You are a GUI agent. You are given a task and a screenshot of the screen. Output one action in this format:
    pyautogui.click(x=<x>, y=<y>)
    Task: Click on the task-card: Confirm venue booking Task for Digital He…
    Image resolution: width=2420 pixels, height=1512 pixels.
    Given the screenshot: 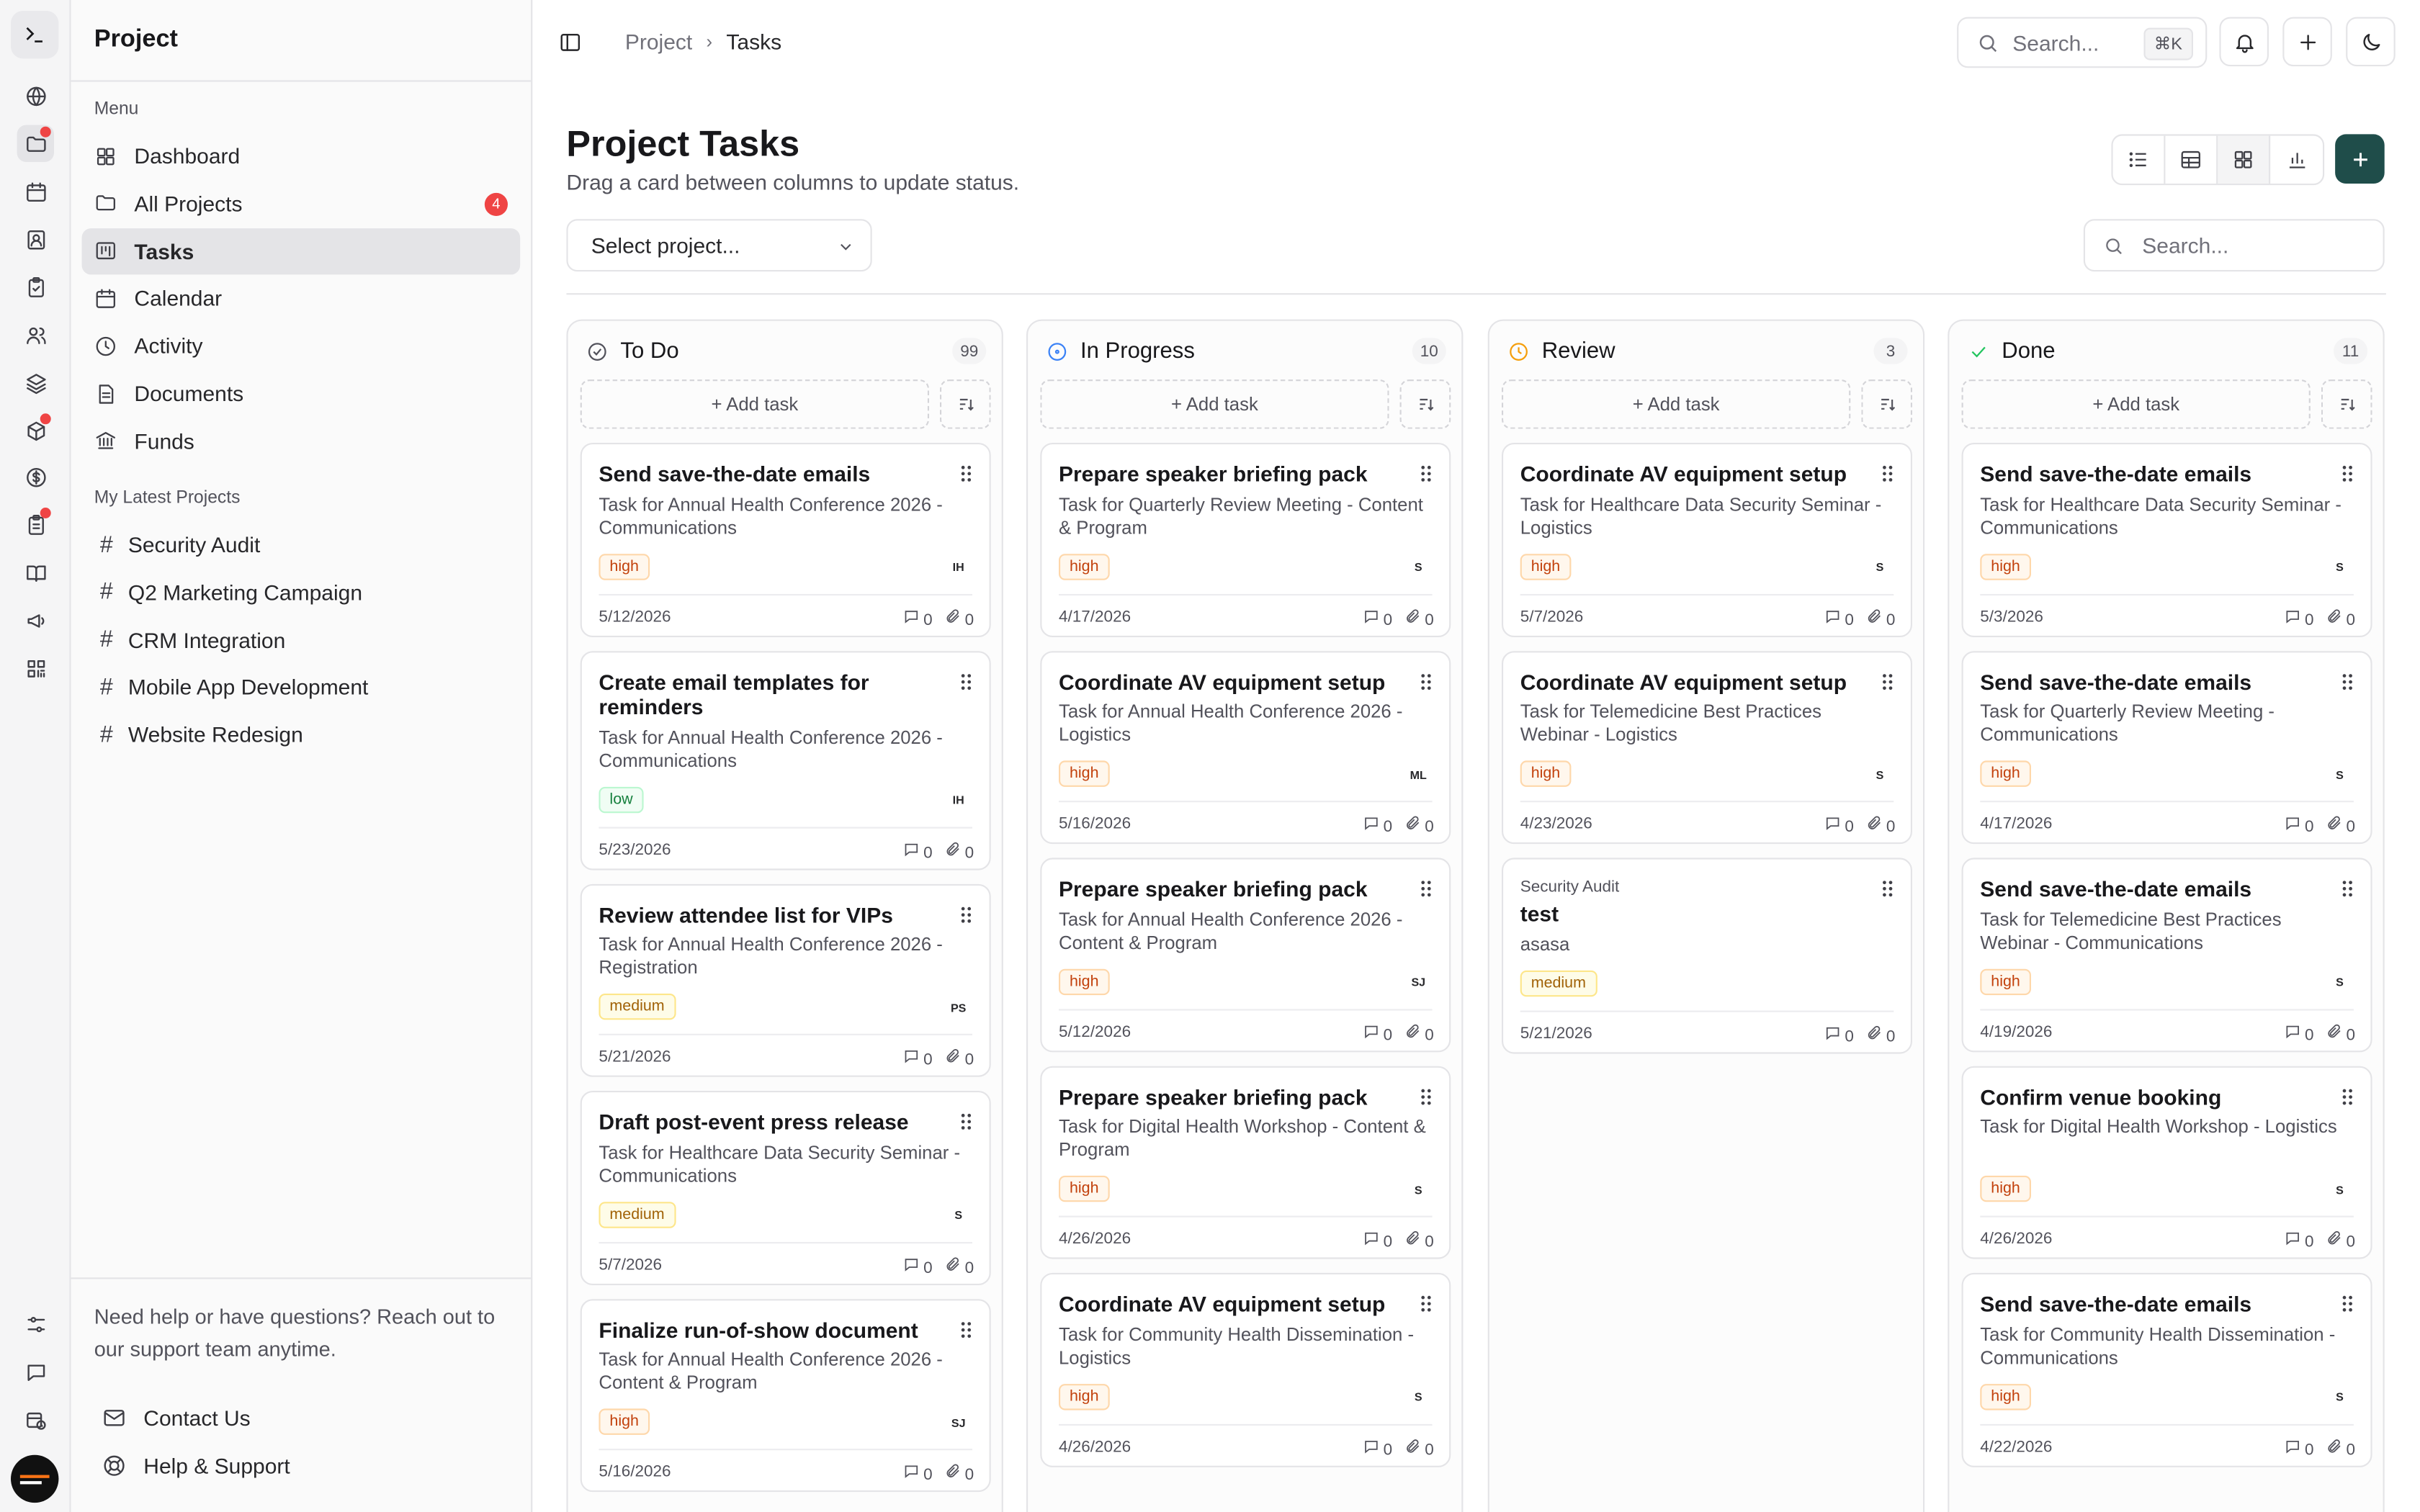 What is the action you would take?
    pyautogui.click(x=2166, y=1162)
    